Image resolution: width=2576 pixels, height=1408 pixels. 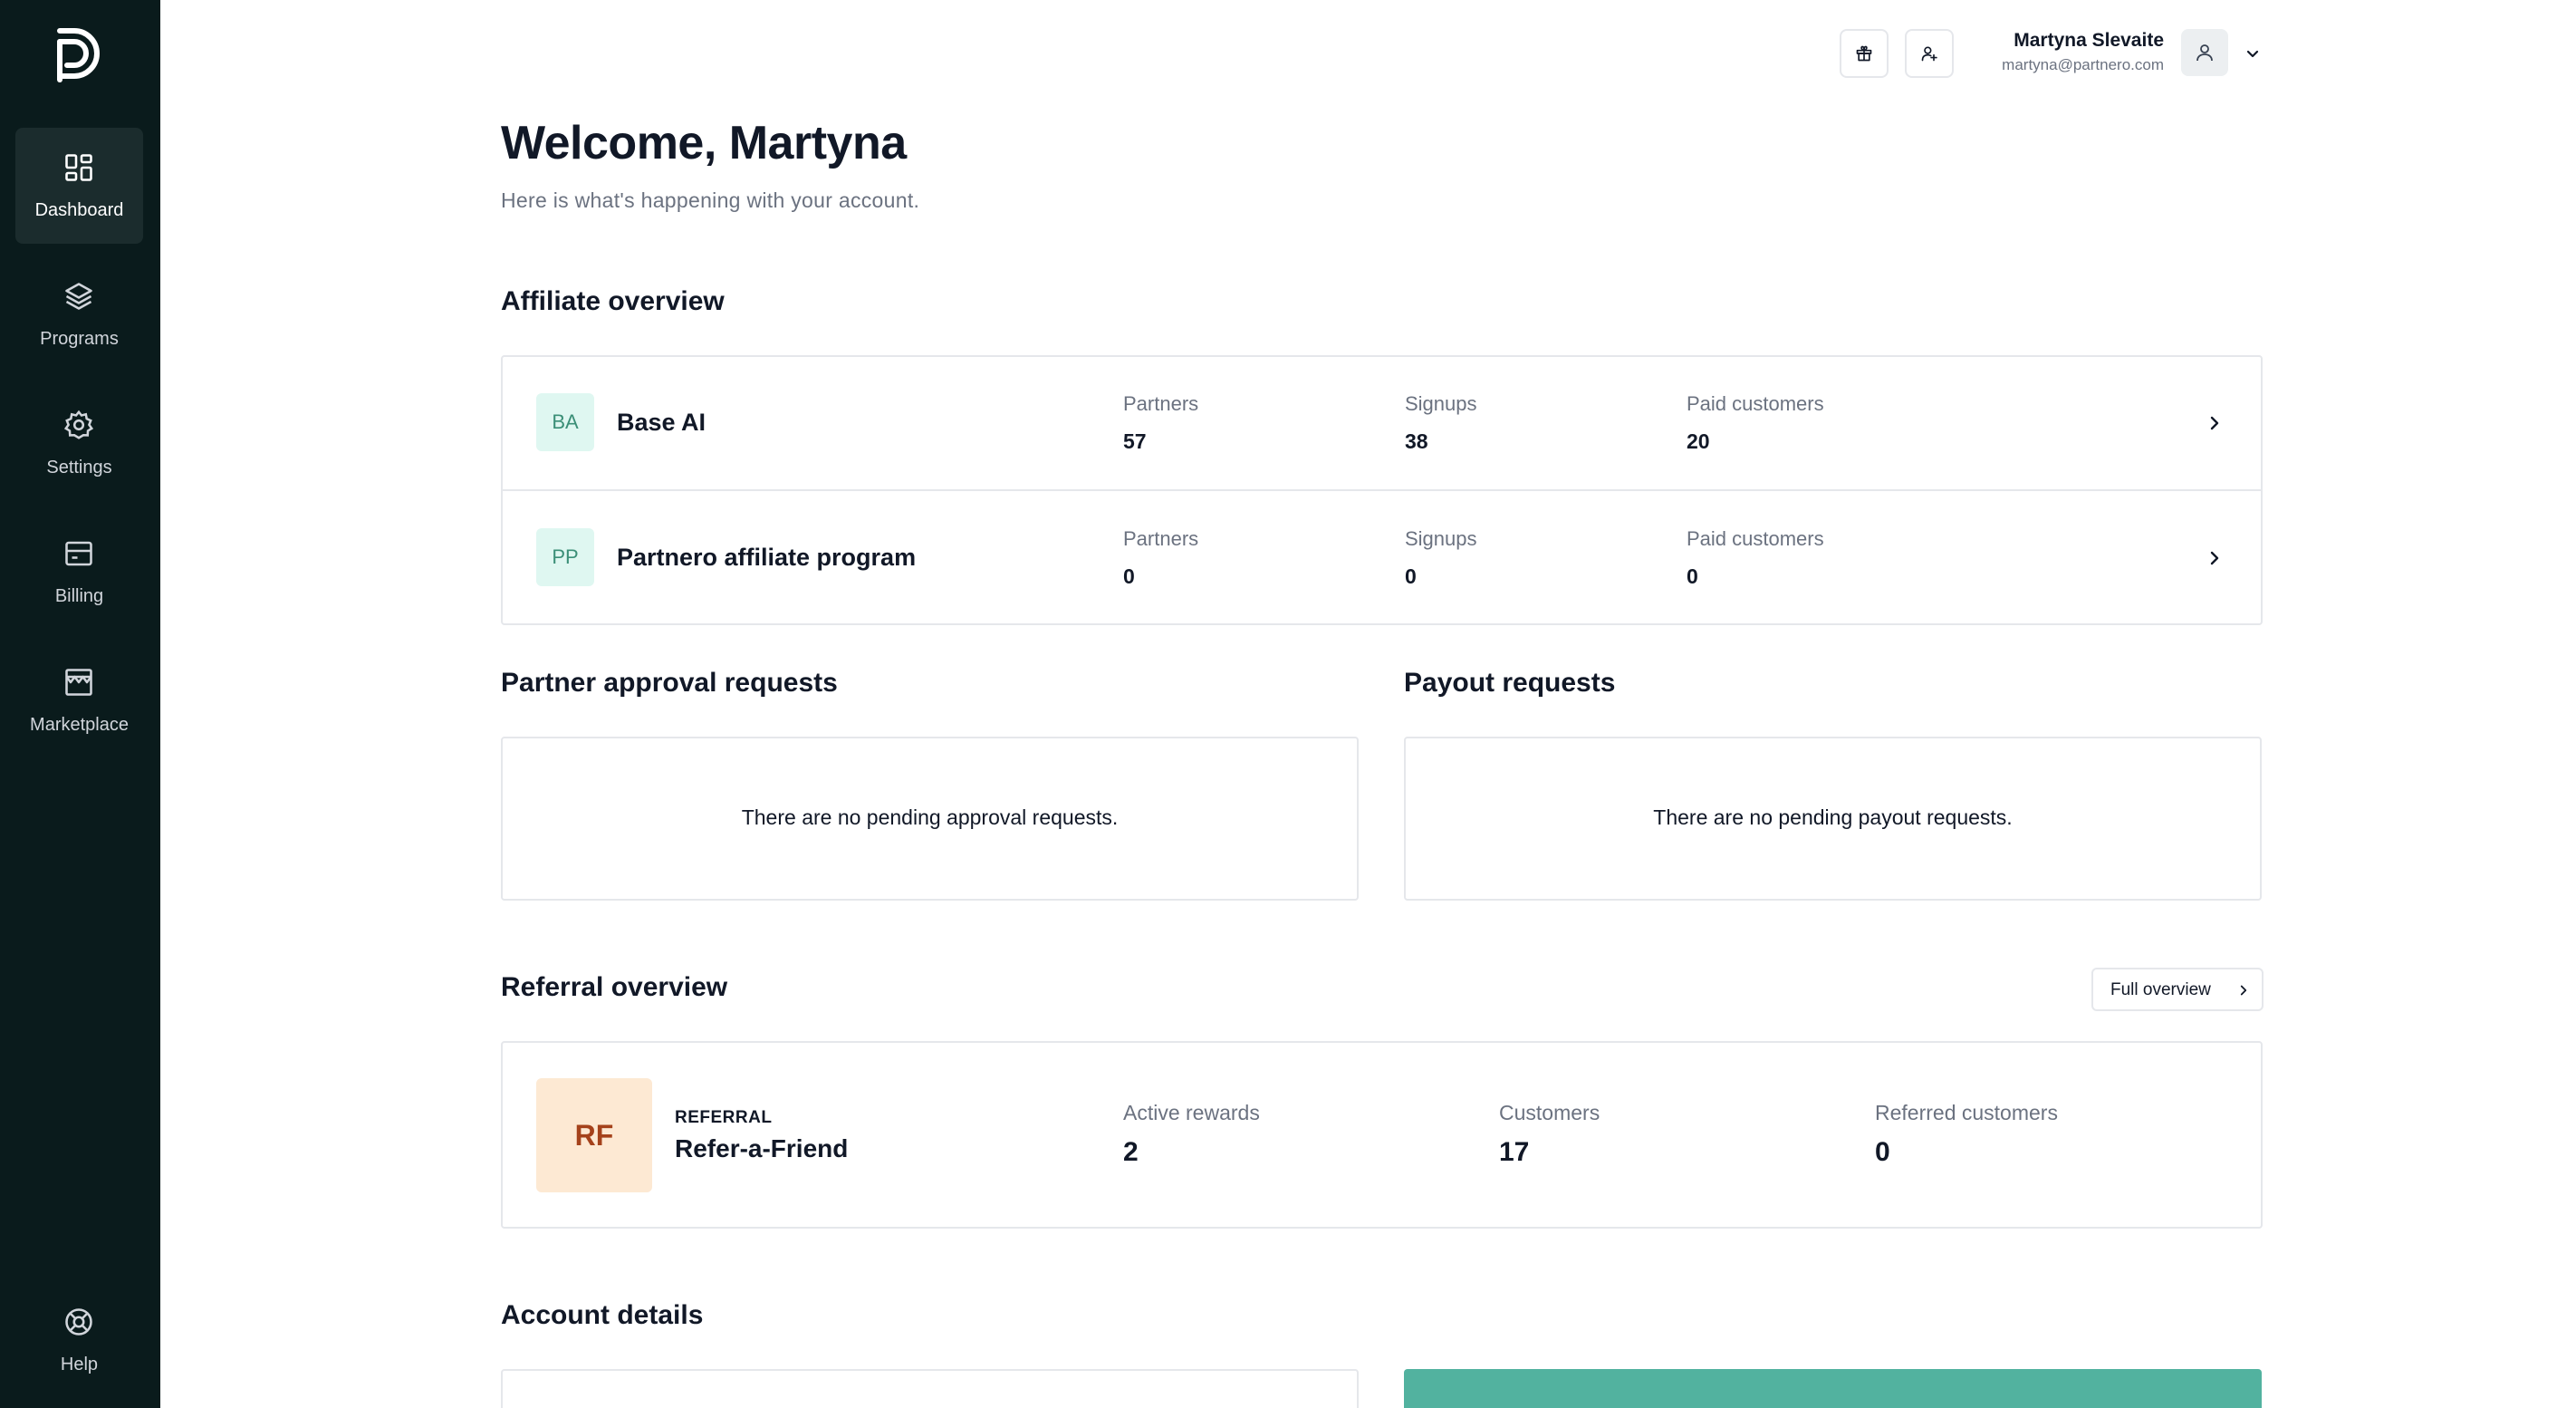 What do you see at coordinates (594, 1135) in the screenshot?
I see `referral-badge: RF` at bounding box center [594, 1135].